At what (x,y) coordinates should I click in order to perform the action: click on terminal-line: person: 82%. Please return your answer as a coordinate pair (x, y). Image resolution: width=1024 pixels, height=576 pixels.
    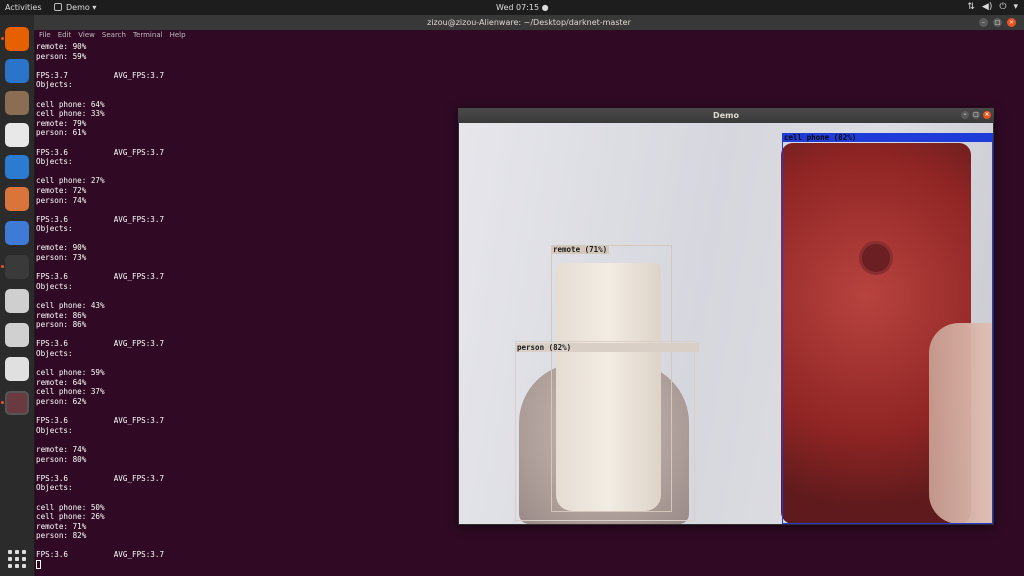
    Looking at the image, I should click on (61, 536).